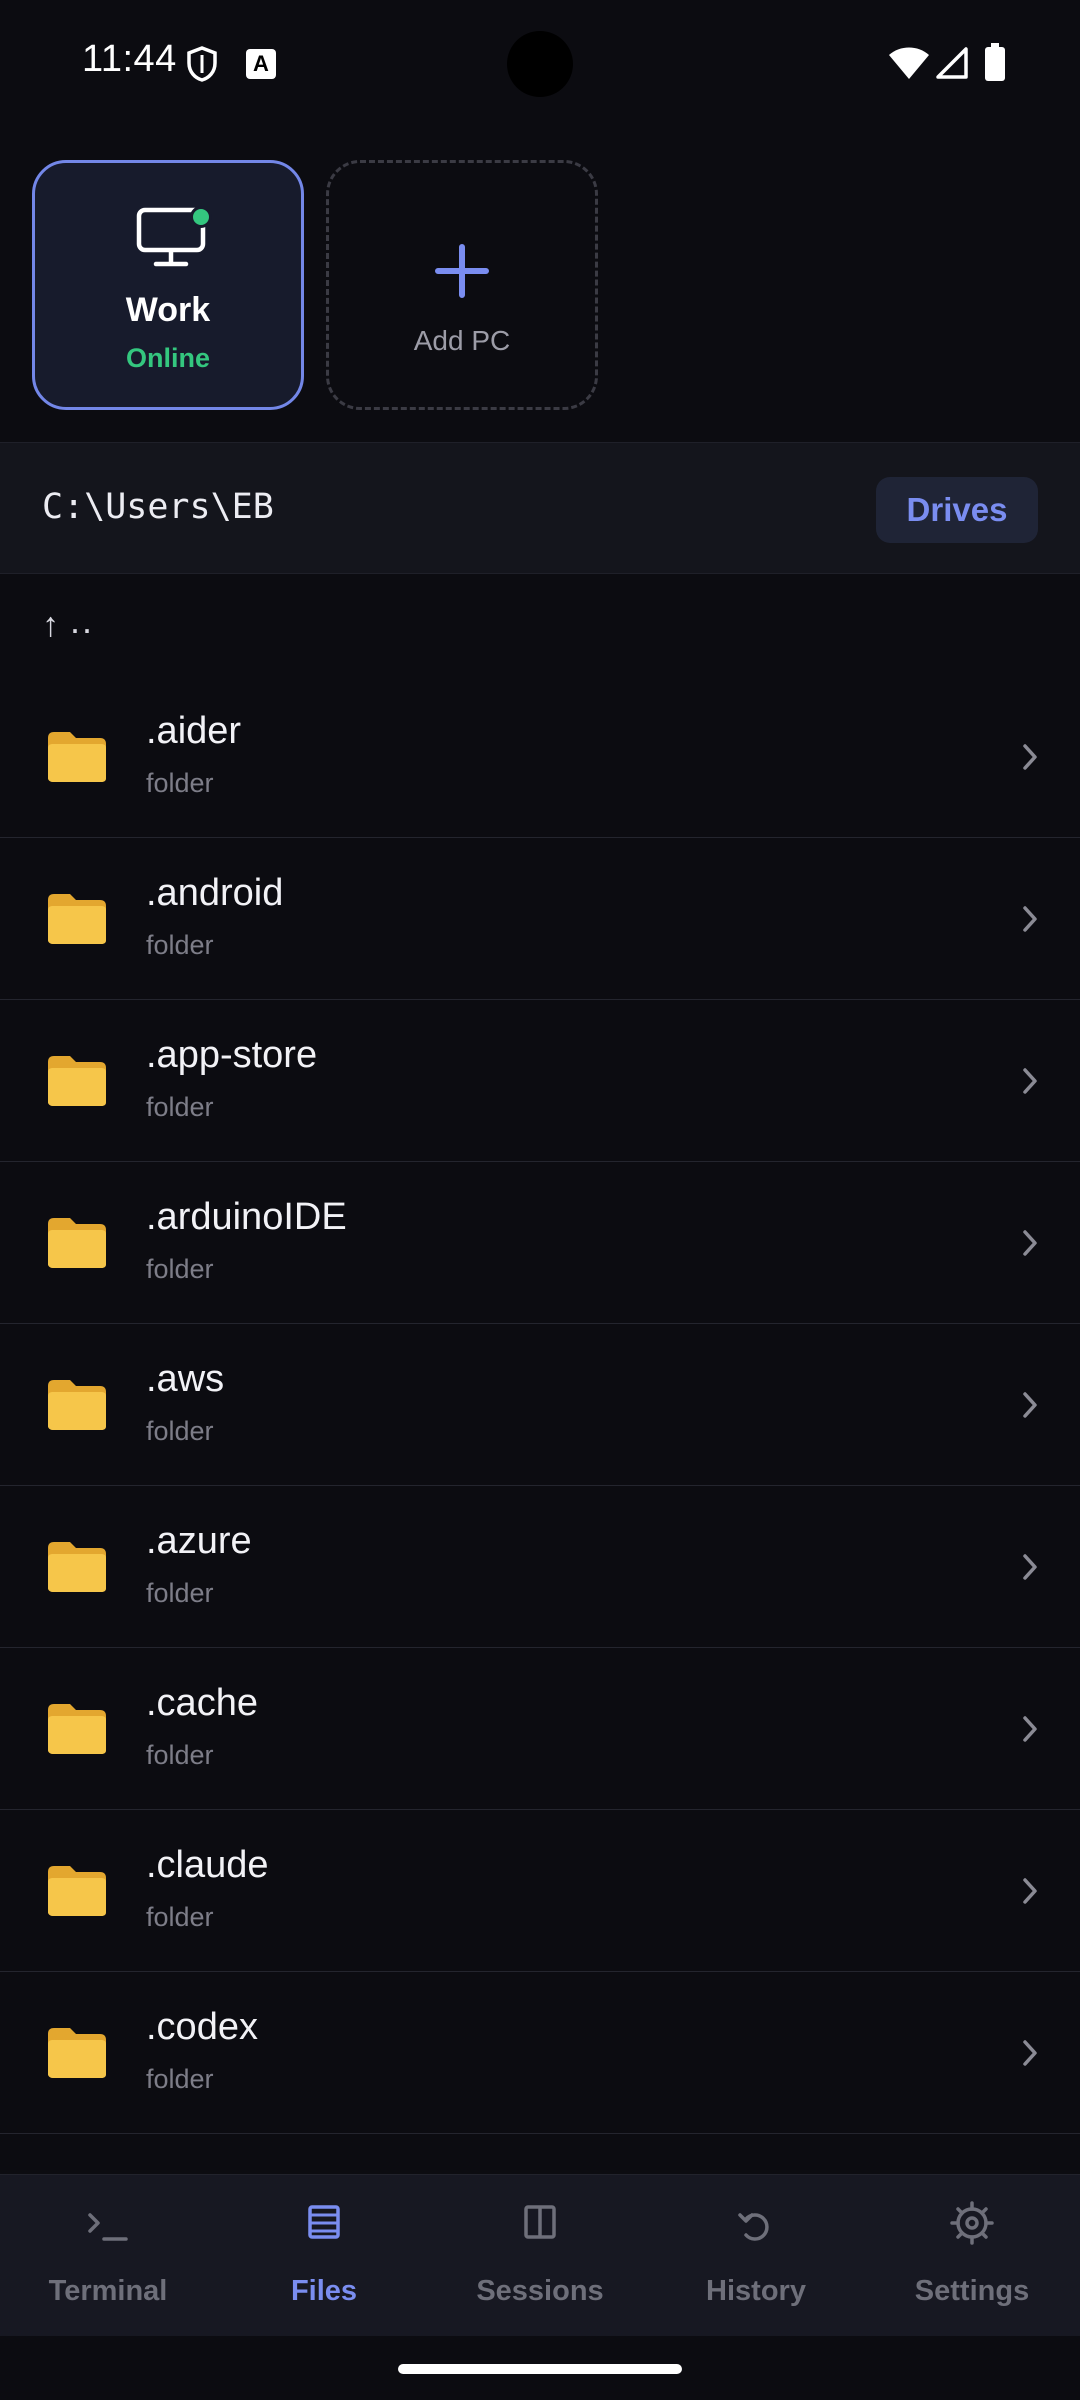  Describe the element at coordinates (246, 1217) in the screenshot. I see `file-name: .arduinoIDE` at that location.